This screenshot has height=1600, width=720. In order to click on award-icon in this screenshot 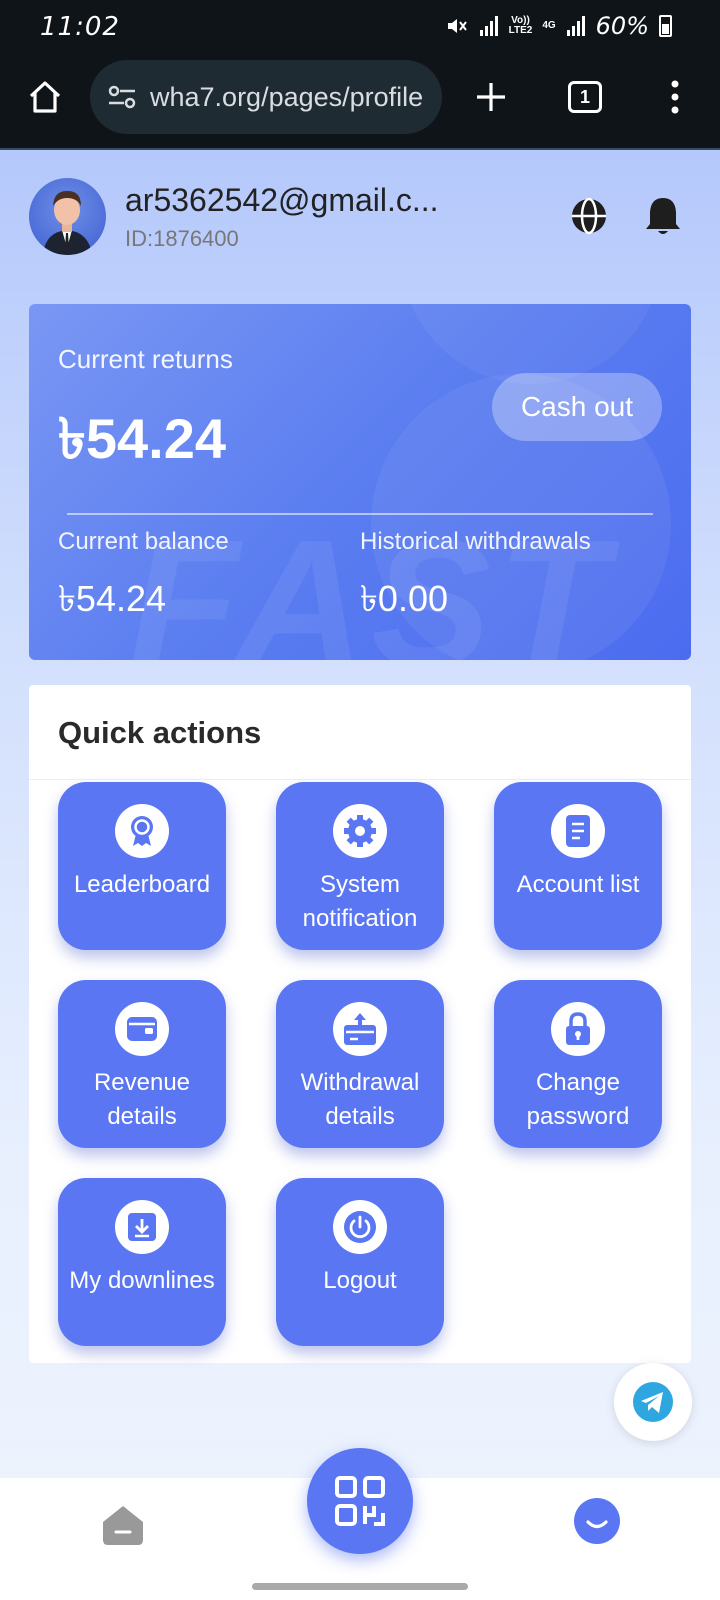, I will do `click(142, 831)`.